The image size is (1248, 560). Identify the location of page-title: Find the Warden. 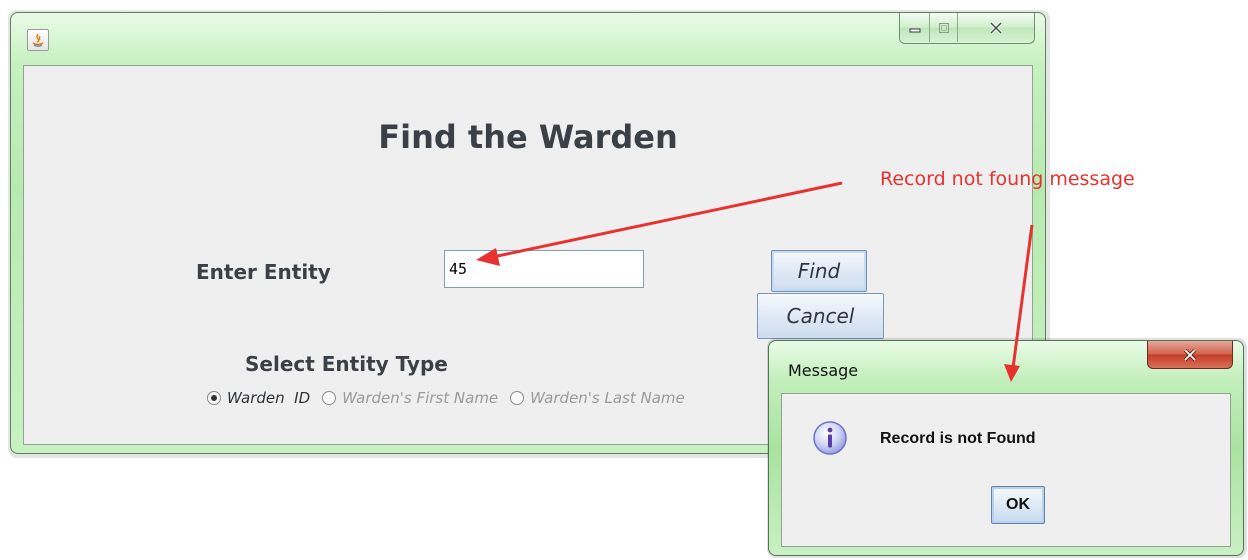
(528, 137).